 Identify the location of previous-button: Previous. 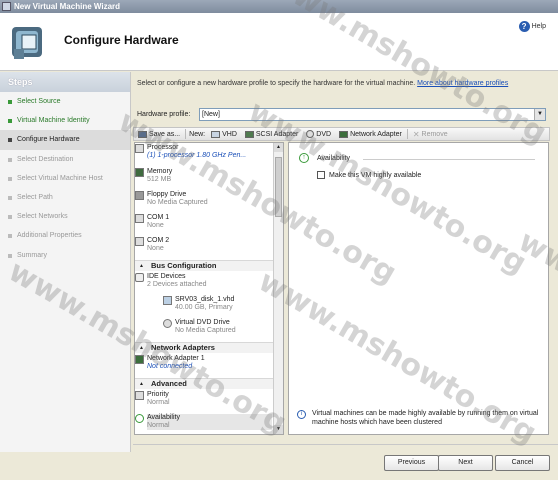
(411, 463).